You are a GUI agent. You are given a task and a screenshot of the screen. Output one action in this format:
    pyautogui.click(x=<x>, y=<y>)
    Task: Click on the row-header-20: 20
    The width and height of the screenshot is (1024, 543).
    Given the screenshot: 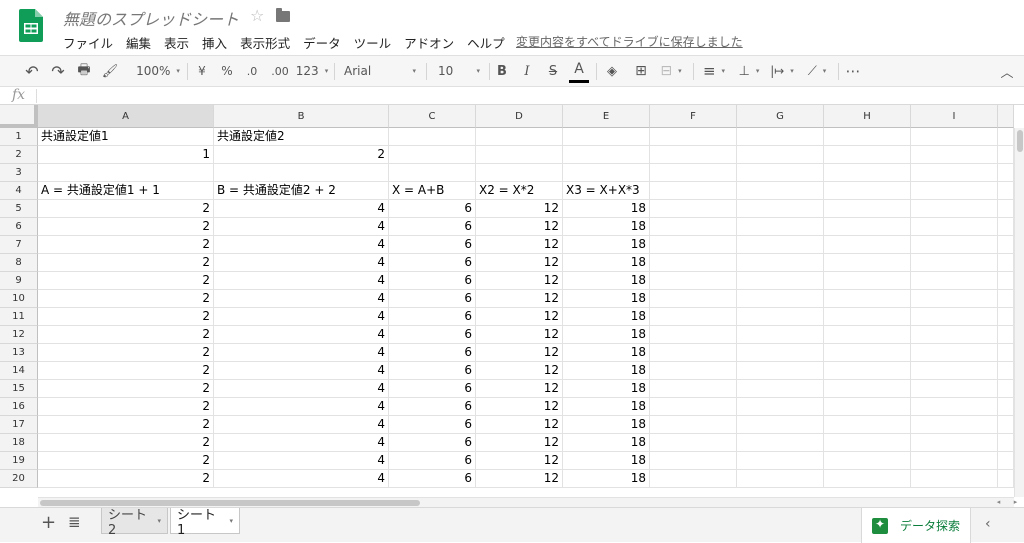 What is the action you would take?
    pyautogui.click(x=19, y=479)
    